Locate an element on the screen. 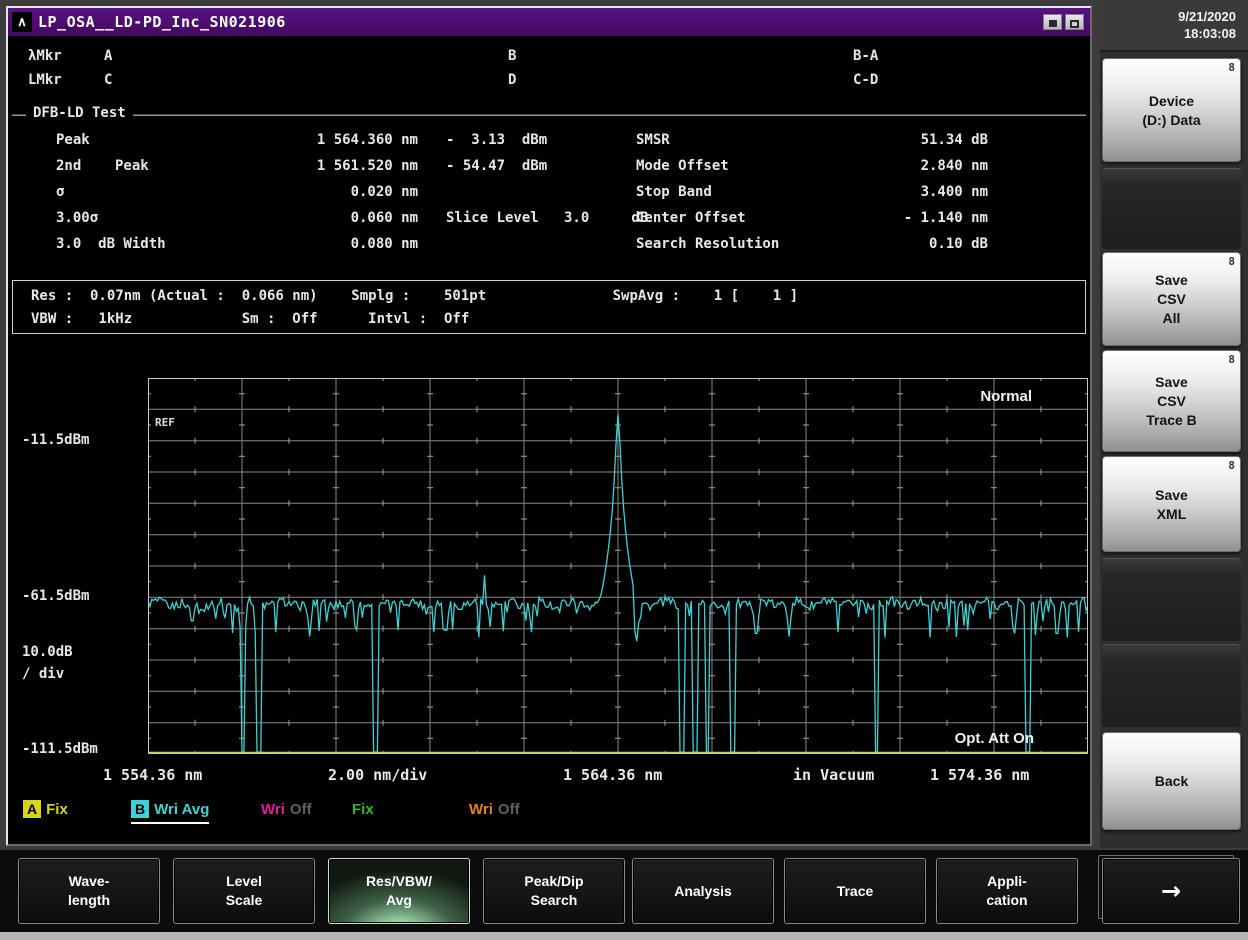 The image size is (1248, 940). trace-c-state: Off is located at coordinates (300, 809).